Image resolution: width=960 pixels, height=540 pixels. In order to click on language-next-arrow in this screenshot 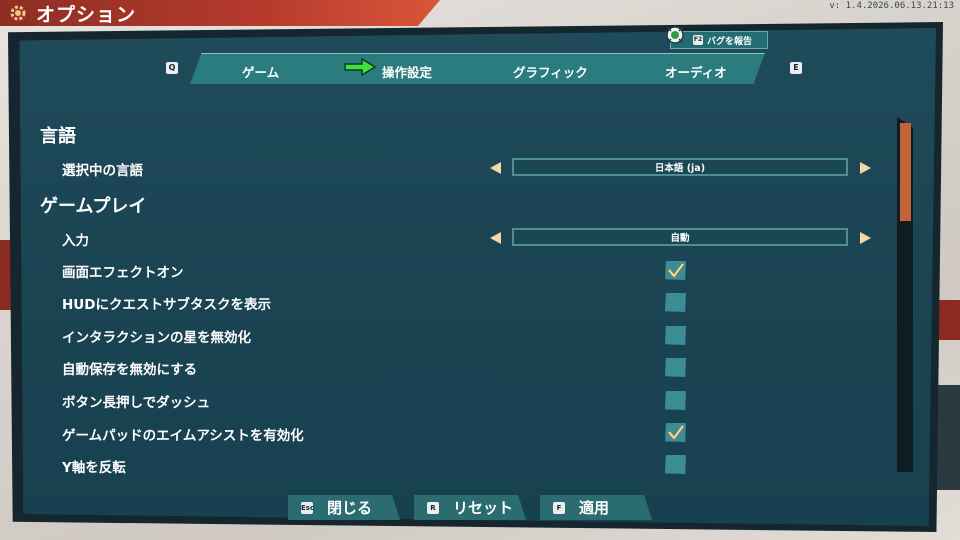, I will do `click(865, 168)`.